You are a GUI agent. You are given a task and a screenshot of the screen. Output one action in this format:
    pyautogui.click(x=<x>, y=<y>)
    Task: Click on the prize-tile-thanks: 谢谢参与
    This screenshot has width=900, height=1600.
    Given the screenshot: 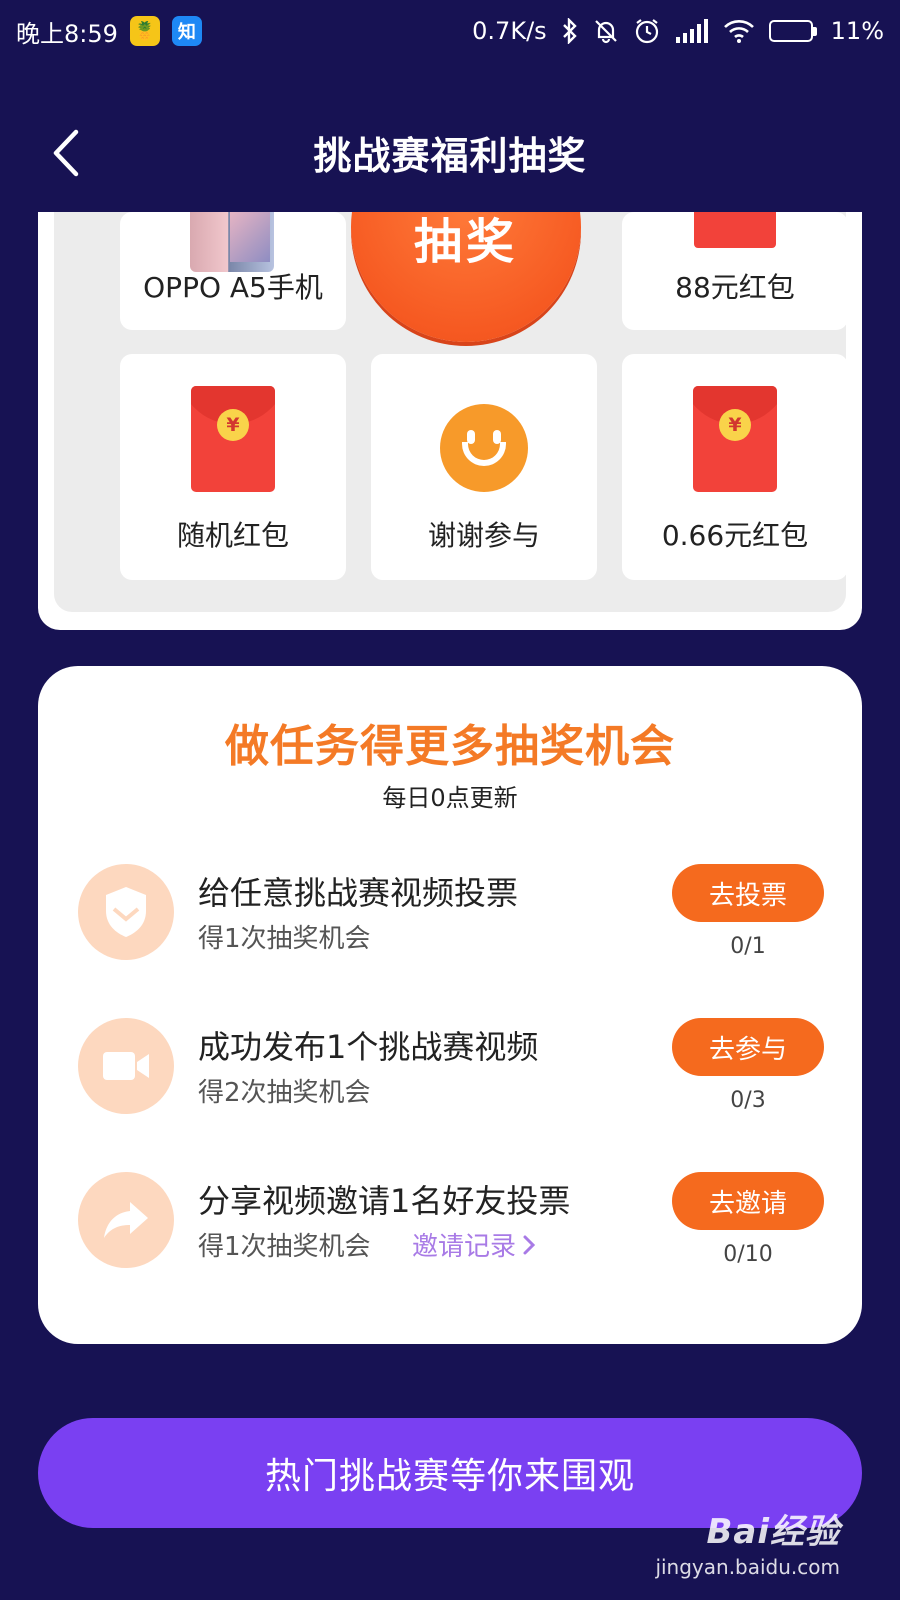 What is the action you would take?
    pyautogui.click(x=484, y=467)
    